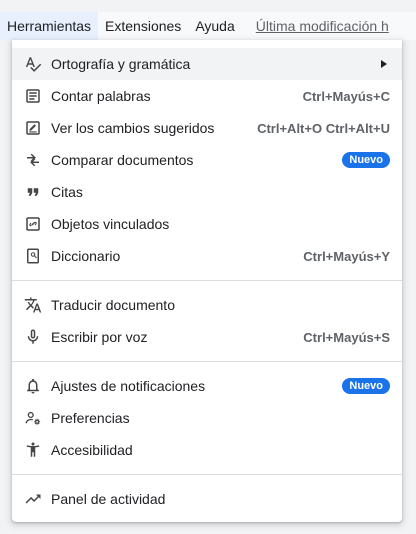 This screenshot has width=416, height=534. What do you see at coordinates (122, 160) in the screenshot?
I see `menu-item-label: Comparar documentos` at bounding box center [122, 160].